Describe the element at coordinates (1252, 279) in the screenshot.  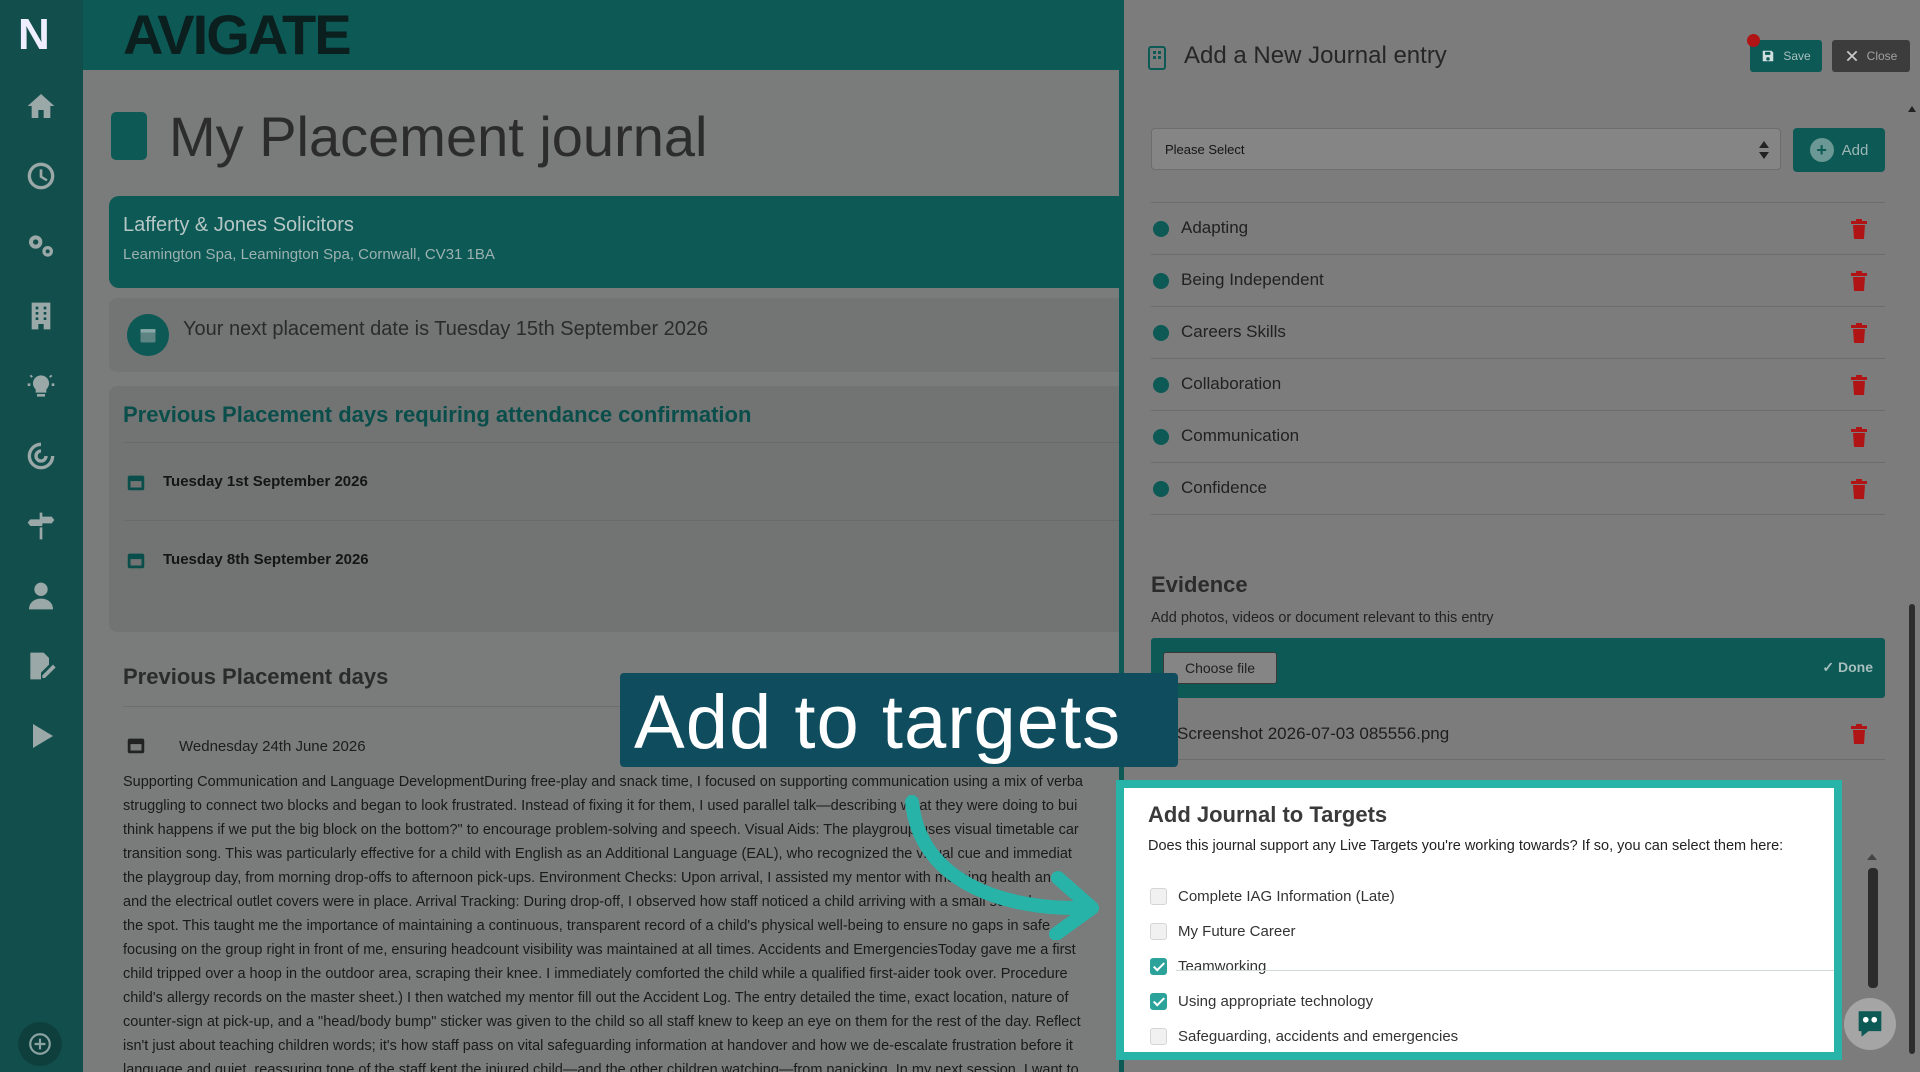
I see `skill-name: Being Independent` at that location.